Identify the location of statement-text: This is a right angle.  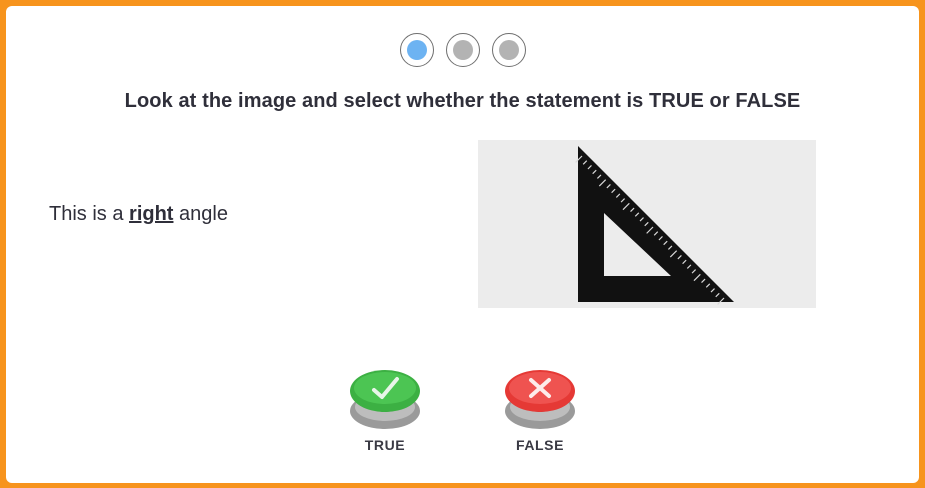
(138, 214).